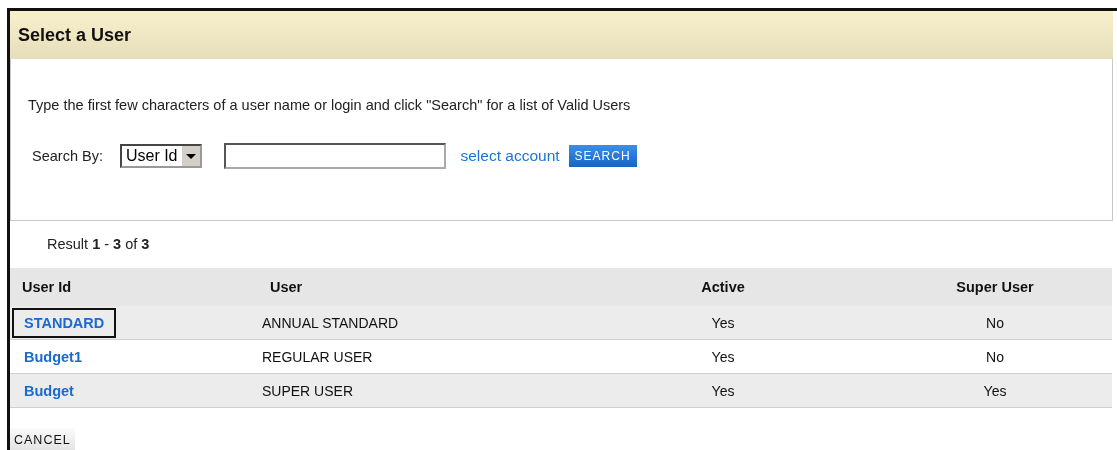 This screenshot has width=1117, height=450. What do you see at coordinates (510, 156) in the screenshot?
I see `select-account-link: select account` at bounding box center [510, 156].